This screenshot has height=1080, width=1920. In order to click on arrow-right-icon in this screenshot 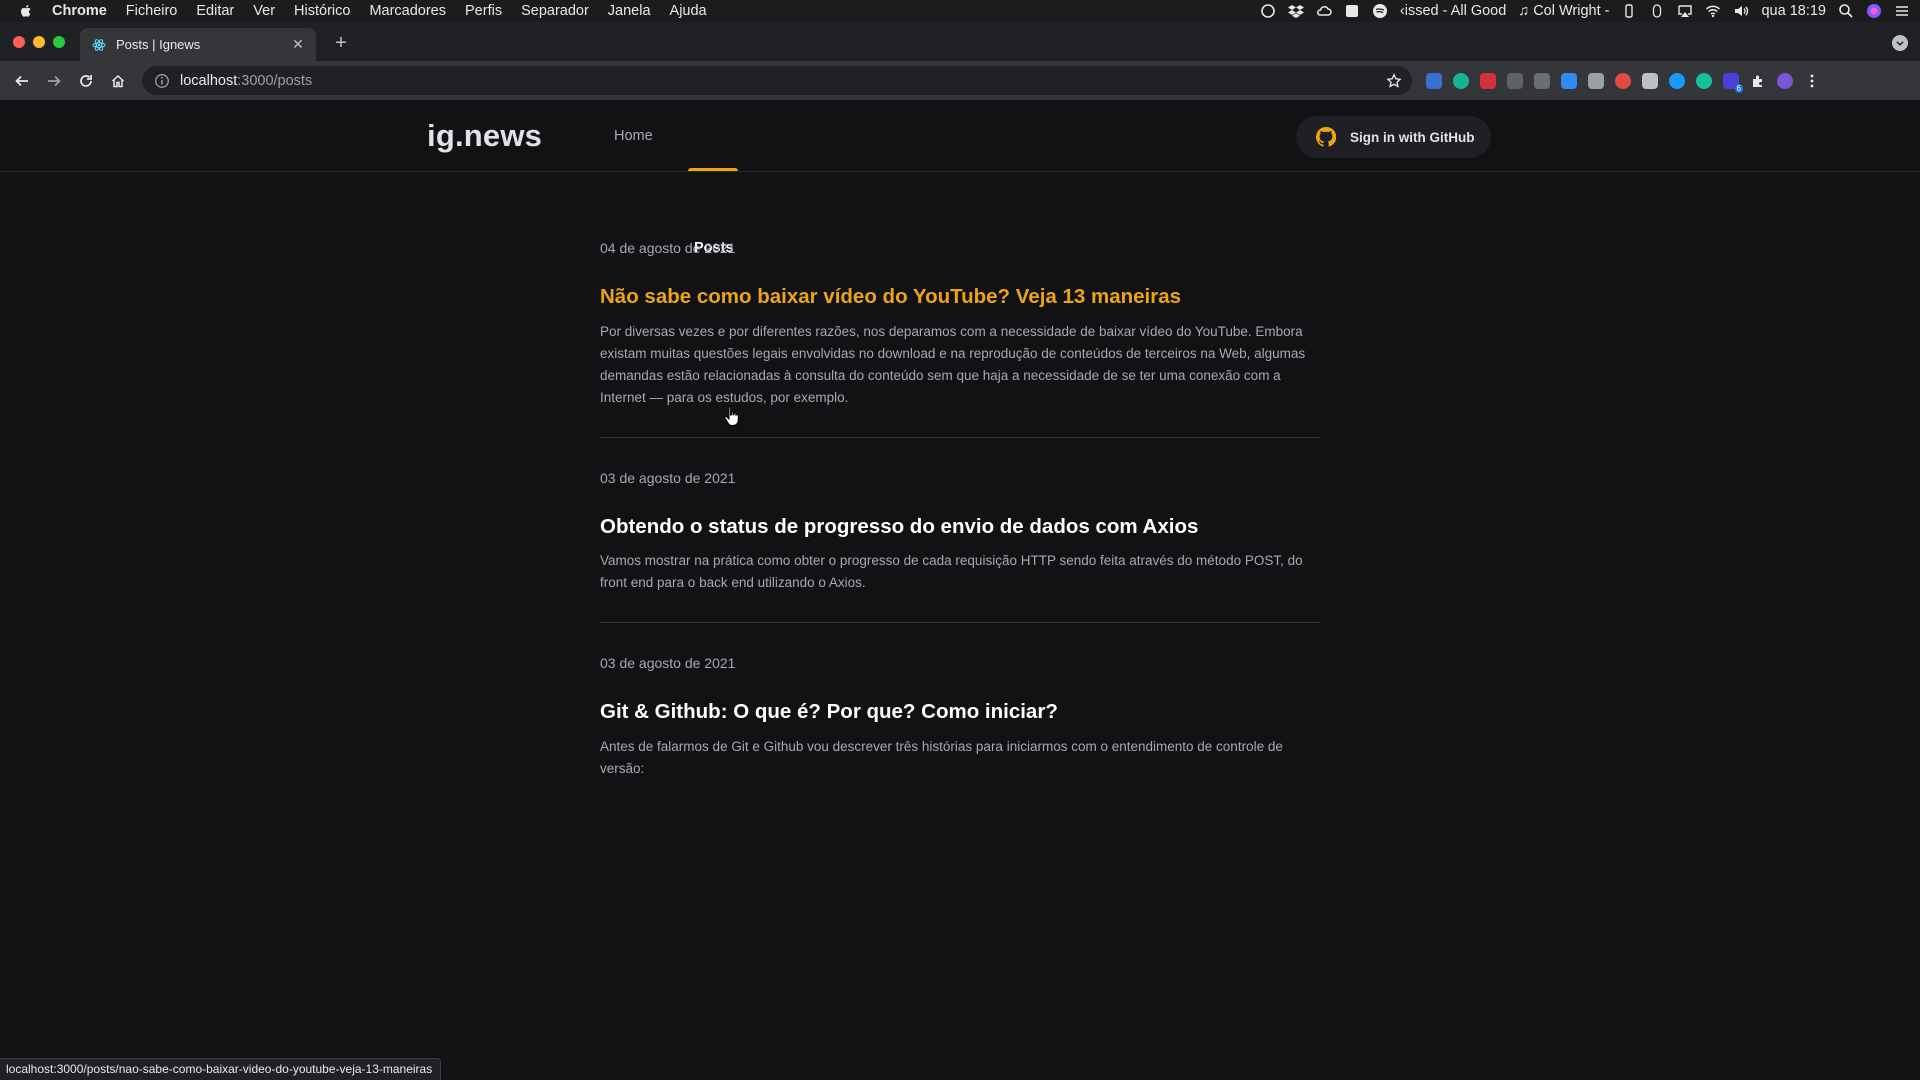, I will do `click(54, 80)`.